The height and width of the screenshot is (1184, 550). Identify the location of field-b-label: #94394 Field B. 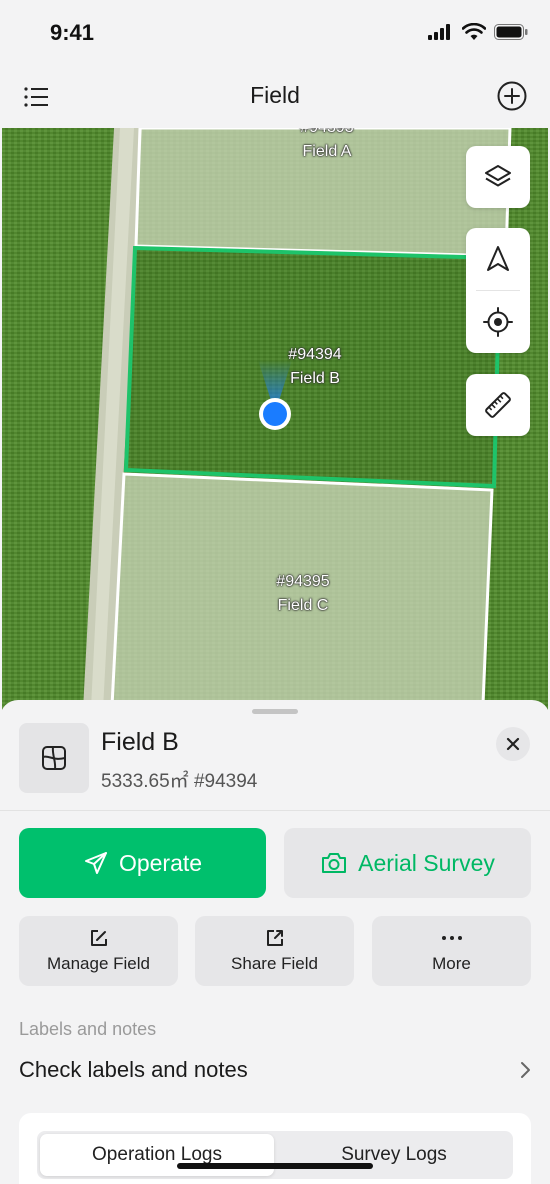
(315, 367).